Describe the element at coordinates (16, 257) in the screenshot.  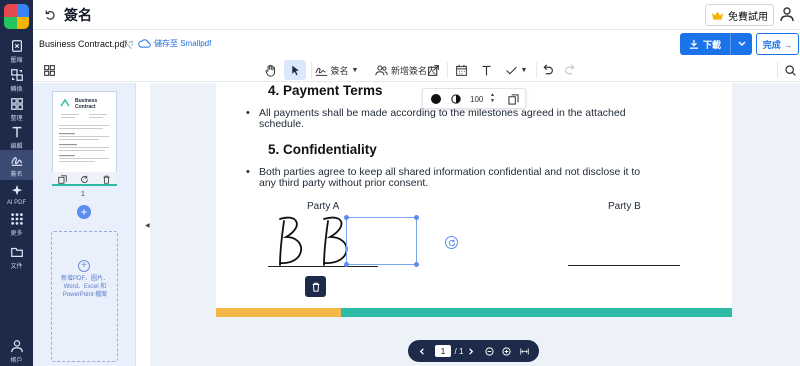
I see `nav-item-files: 文件` at that location.